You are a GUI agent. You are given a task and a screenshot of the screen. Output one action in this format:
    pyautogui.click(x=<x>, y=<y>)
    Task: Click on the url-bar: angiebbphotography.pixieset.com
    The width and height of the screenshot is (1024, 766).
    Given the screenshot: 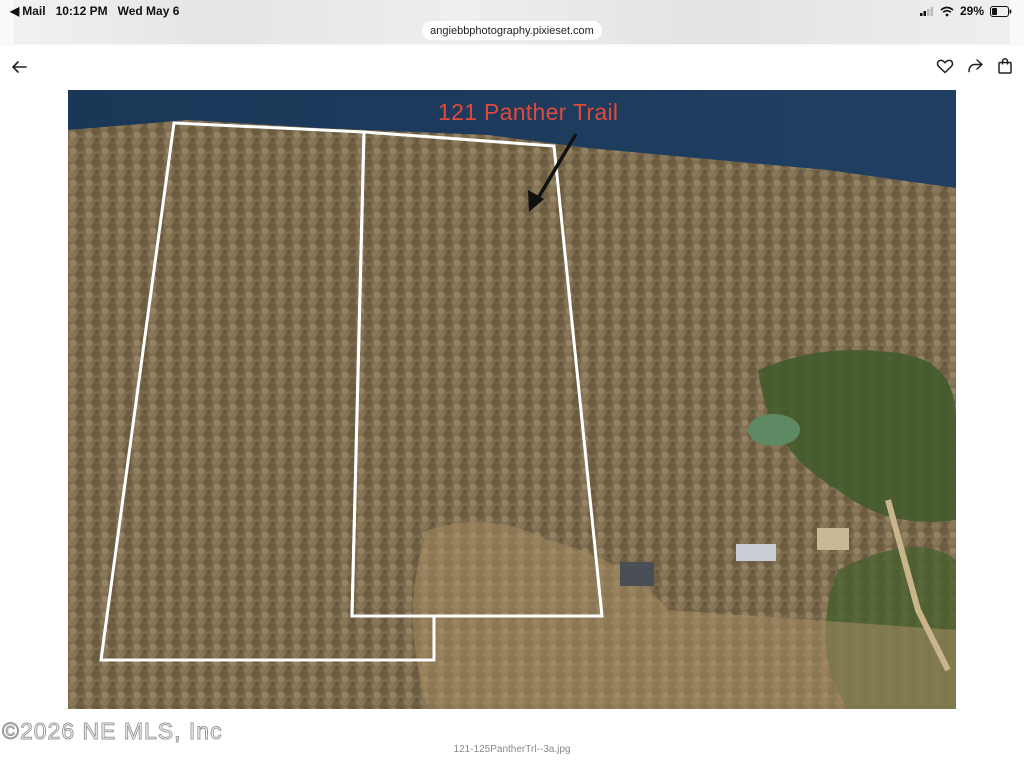 What is the action you would take?
    pyautogui.click(x=512, y=30)
    